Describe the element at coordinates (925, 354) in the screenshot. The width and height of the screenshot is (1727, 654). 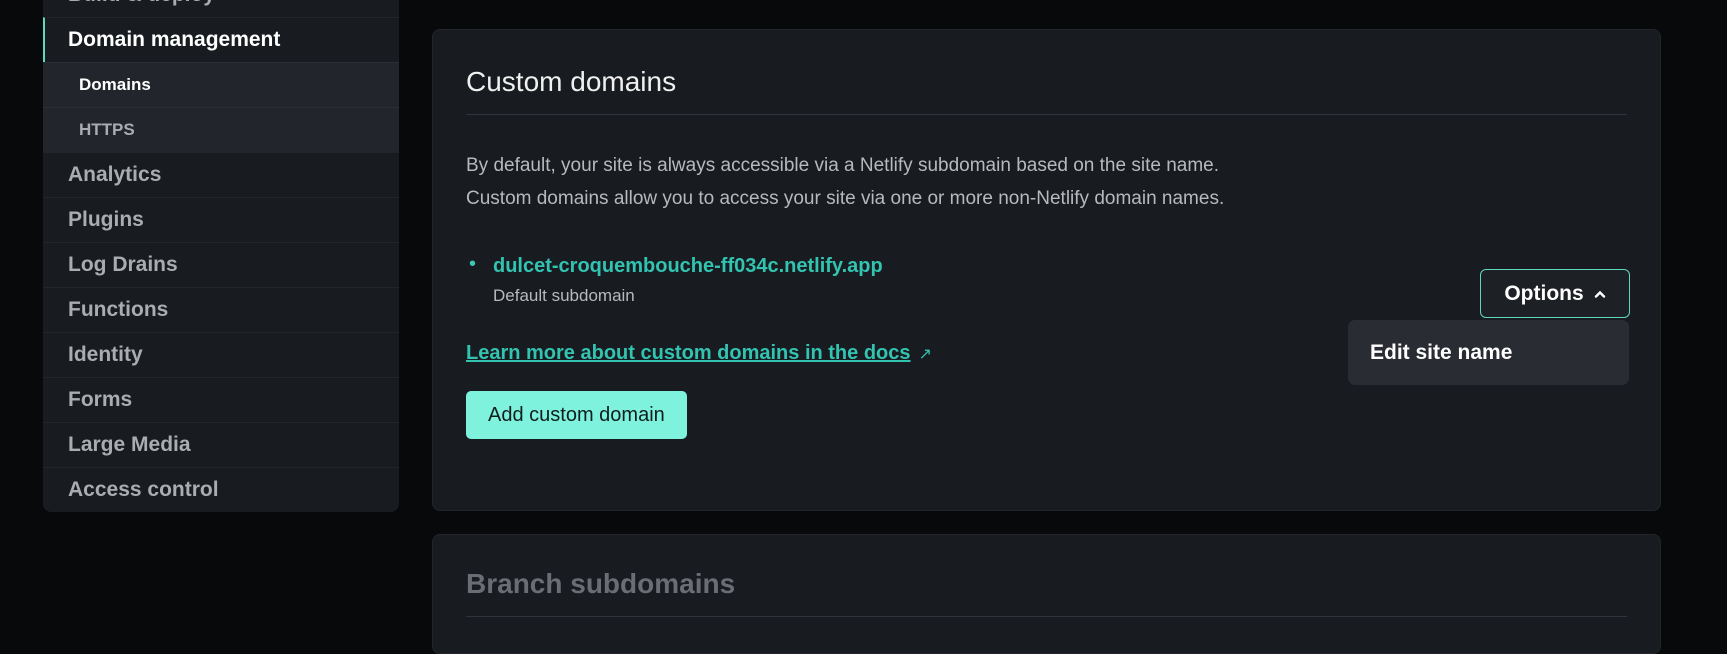
I see `external-link-icon: ↗` at that location.